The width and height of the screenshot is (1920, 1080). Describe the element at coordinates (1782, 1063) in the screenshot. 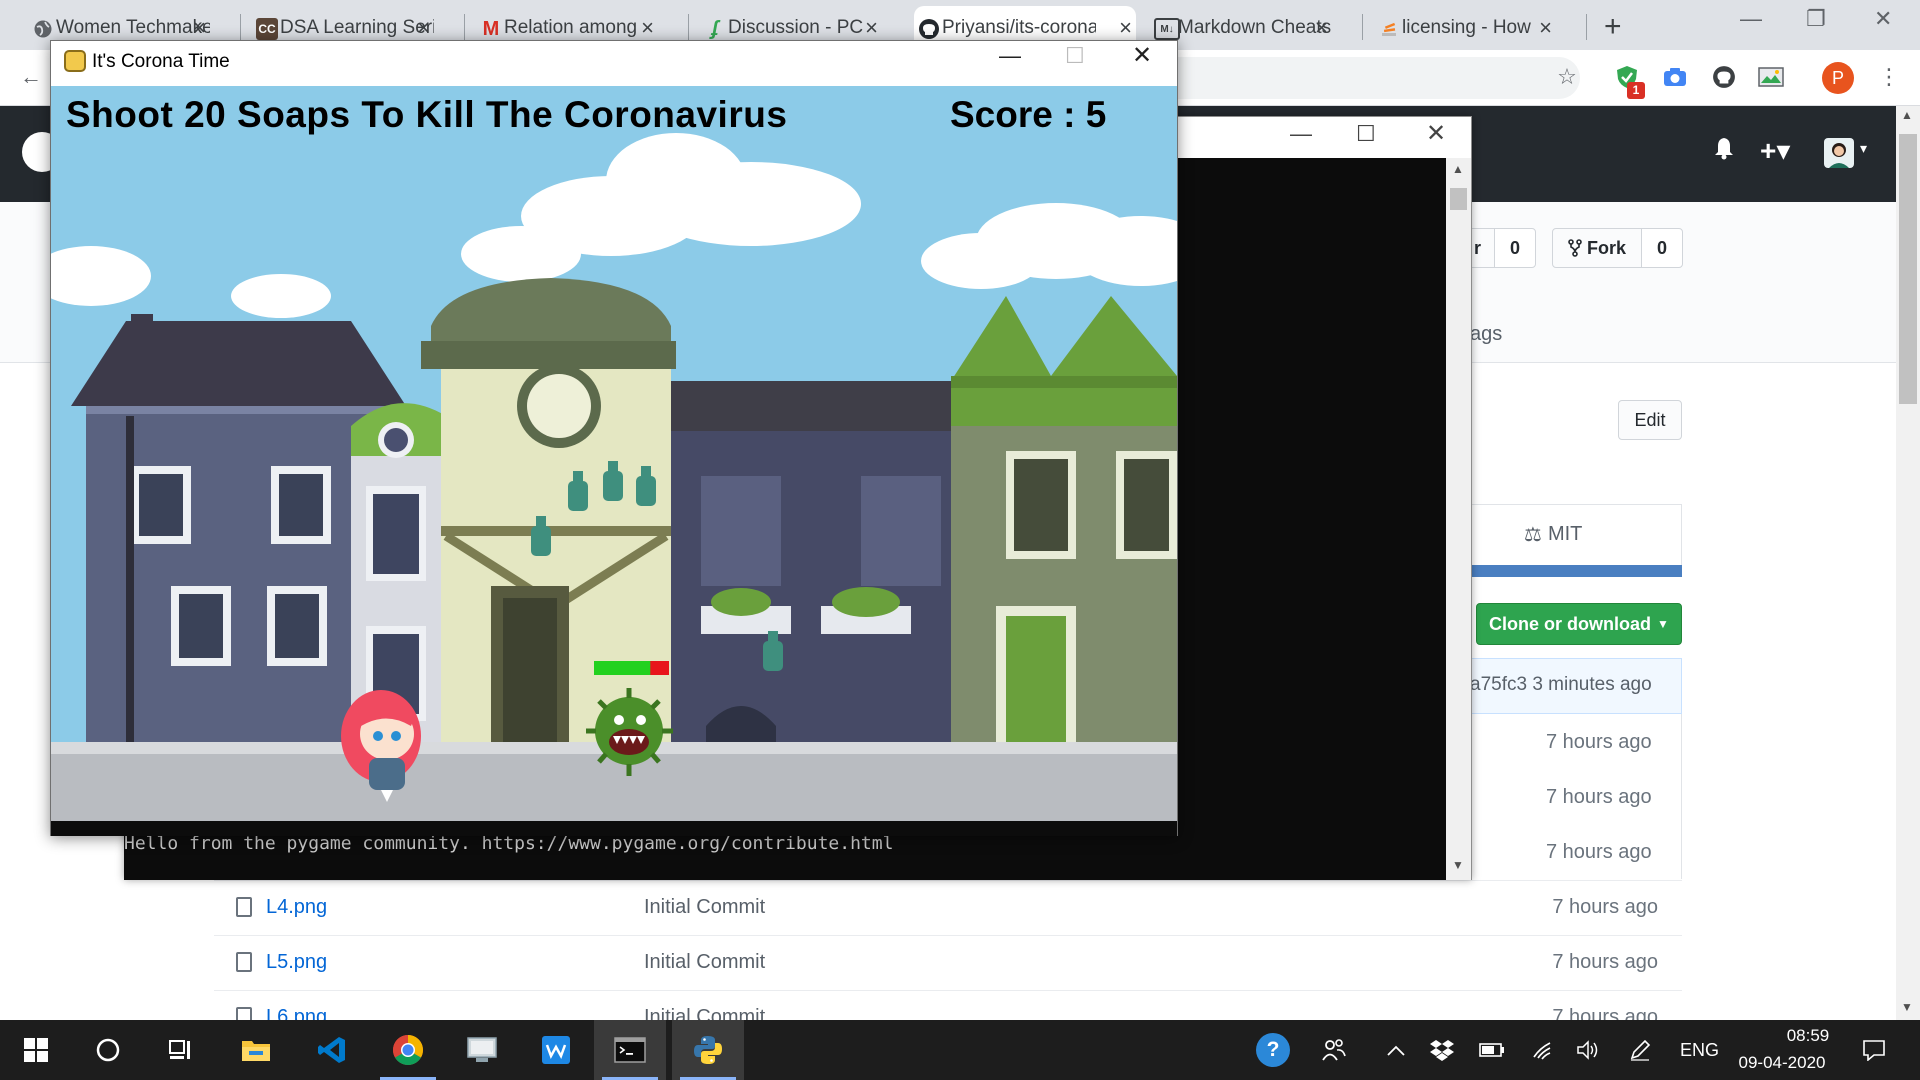

I see `clock-date: 09-04-2020` at that location.